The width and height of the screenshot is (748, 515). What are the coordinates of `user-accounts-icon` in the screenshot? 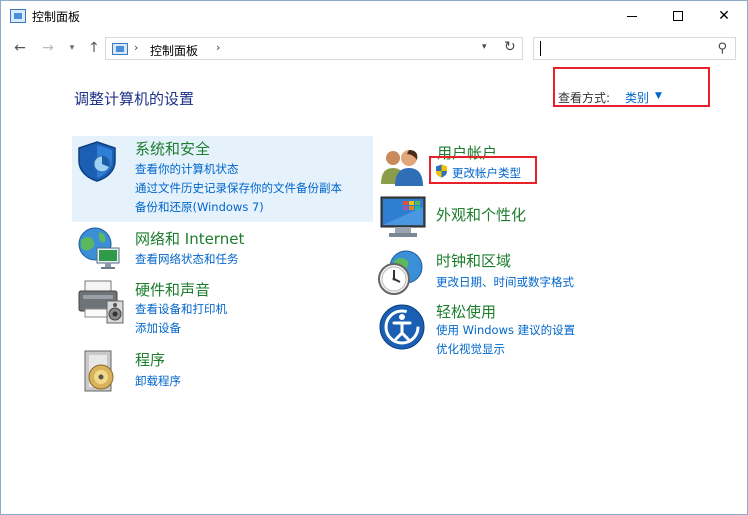 It's located at (403, 166).